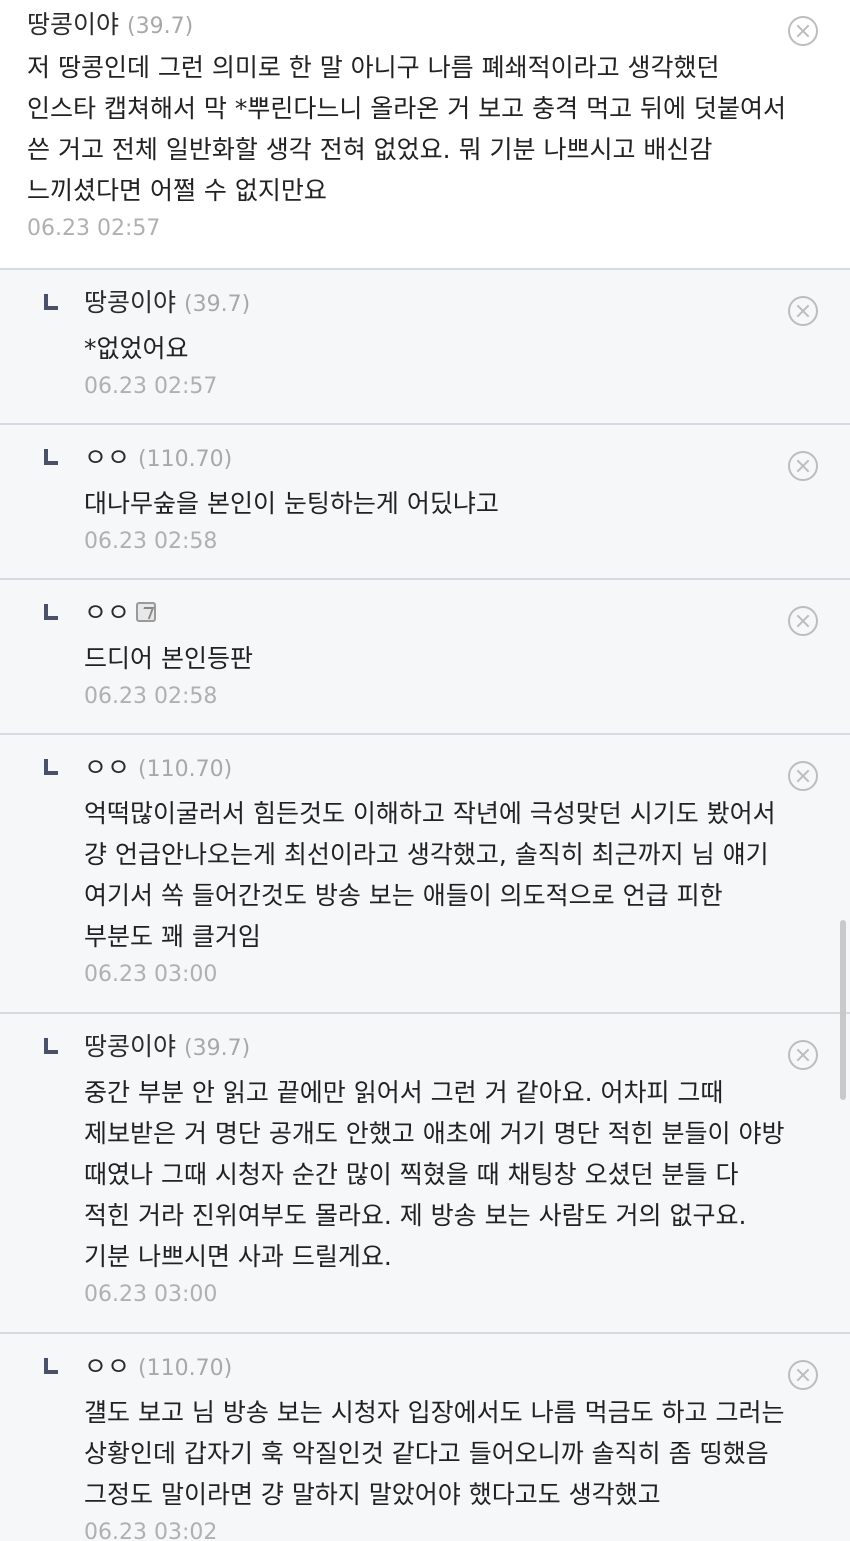 The height and width of the screenshot is (1541, 850). Describe the element at coordinates (151, 1530) in the screenshot. I see `comment-time: 06.23 03:02` at that location.